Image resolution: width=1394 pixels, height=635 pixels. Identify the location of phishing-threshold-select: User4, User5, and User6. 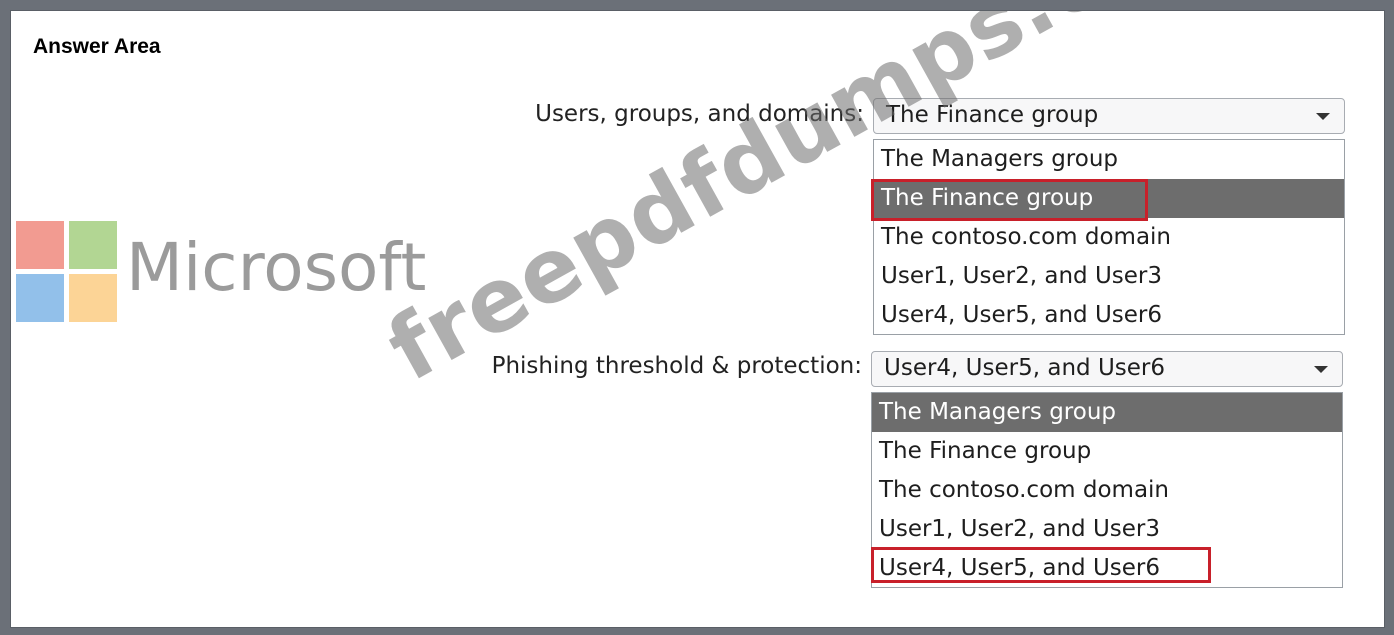
(1107, 369).